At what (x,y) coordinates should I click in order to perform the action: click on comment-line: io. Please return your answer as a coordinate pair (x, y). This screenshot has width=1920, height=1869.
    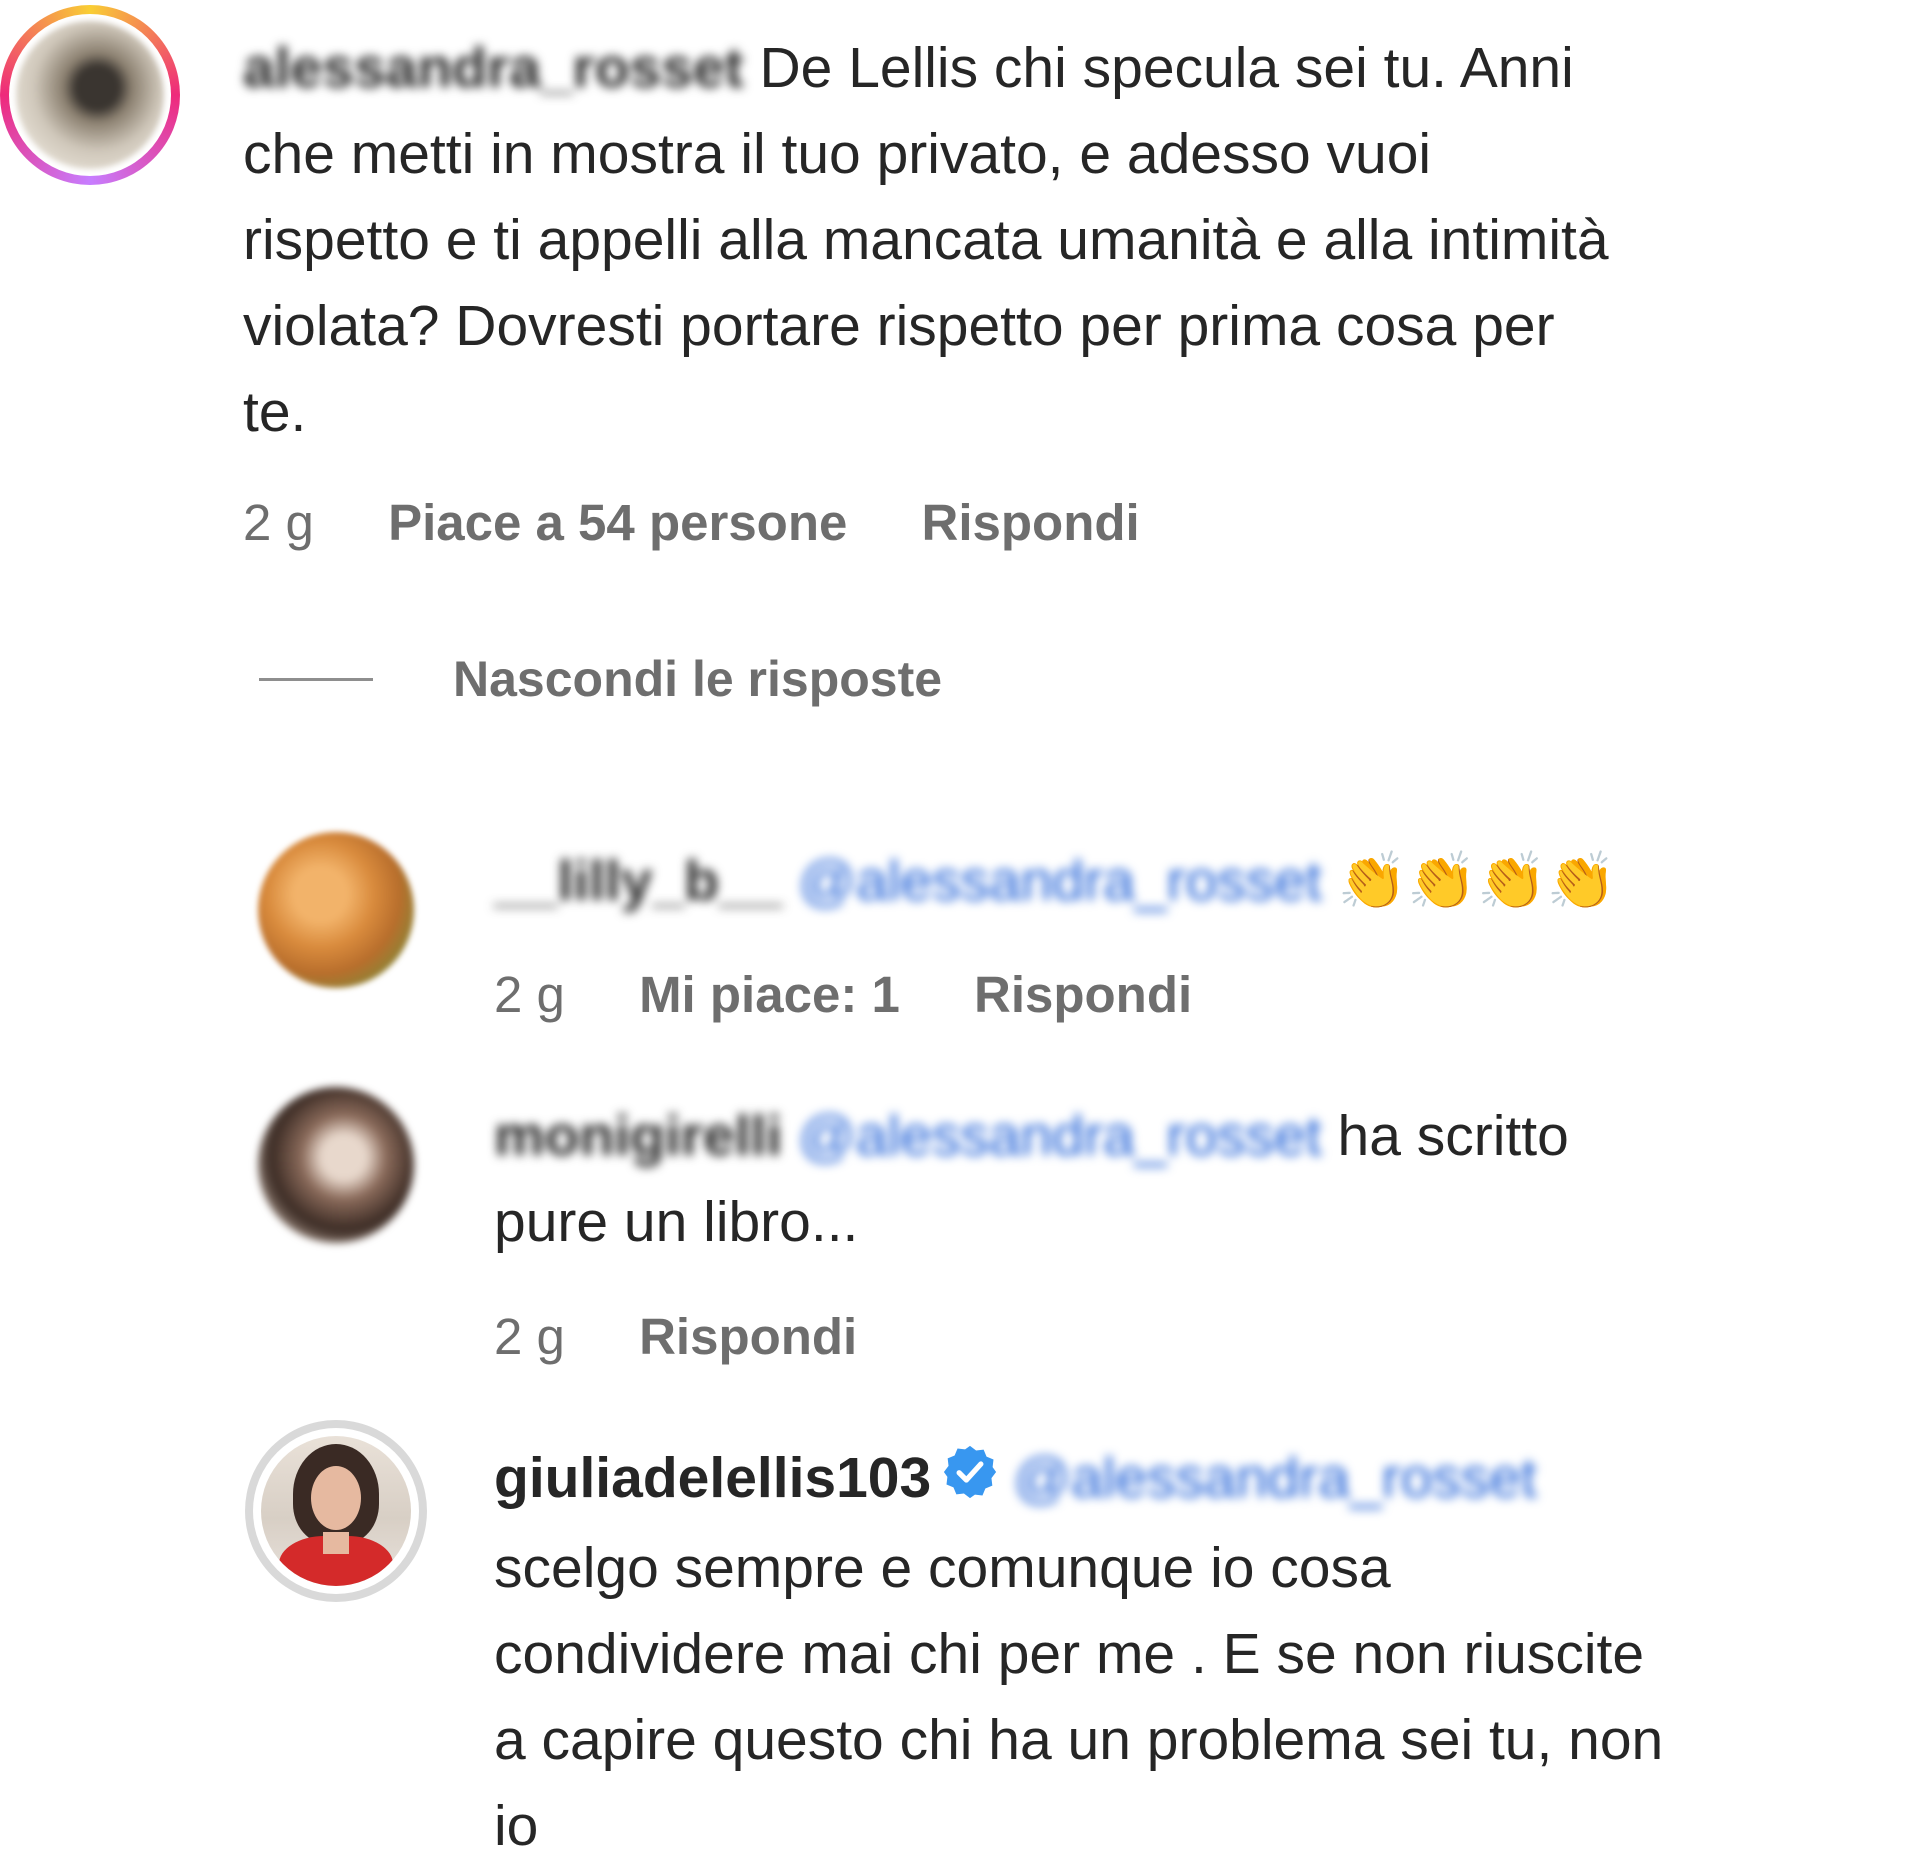
    Looking at the image, I should click on (516, 1825).